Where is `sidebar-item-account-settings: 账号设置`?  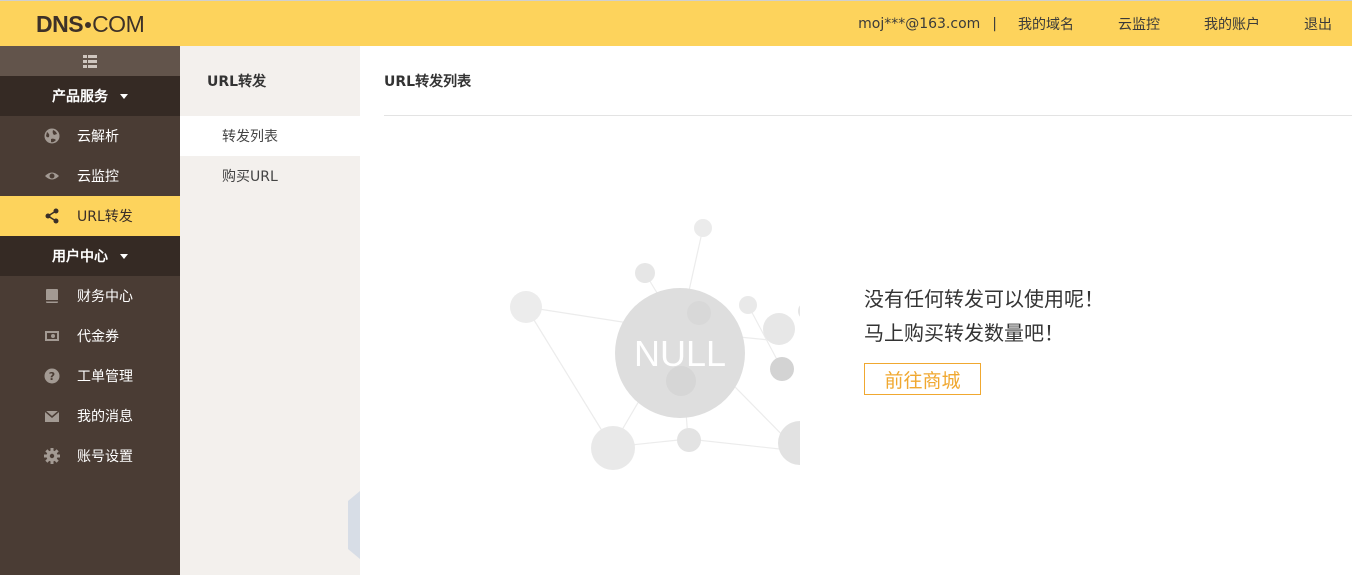 sidebar-item-account-settings: 账号设置 is located at coordinates (90, 456).